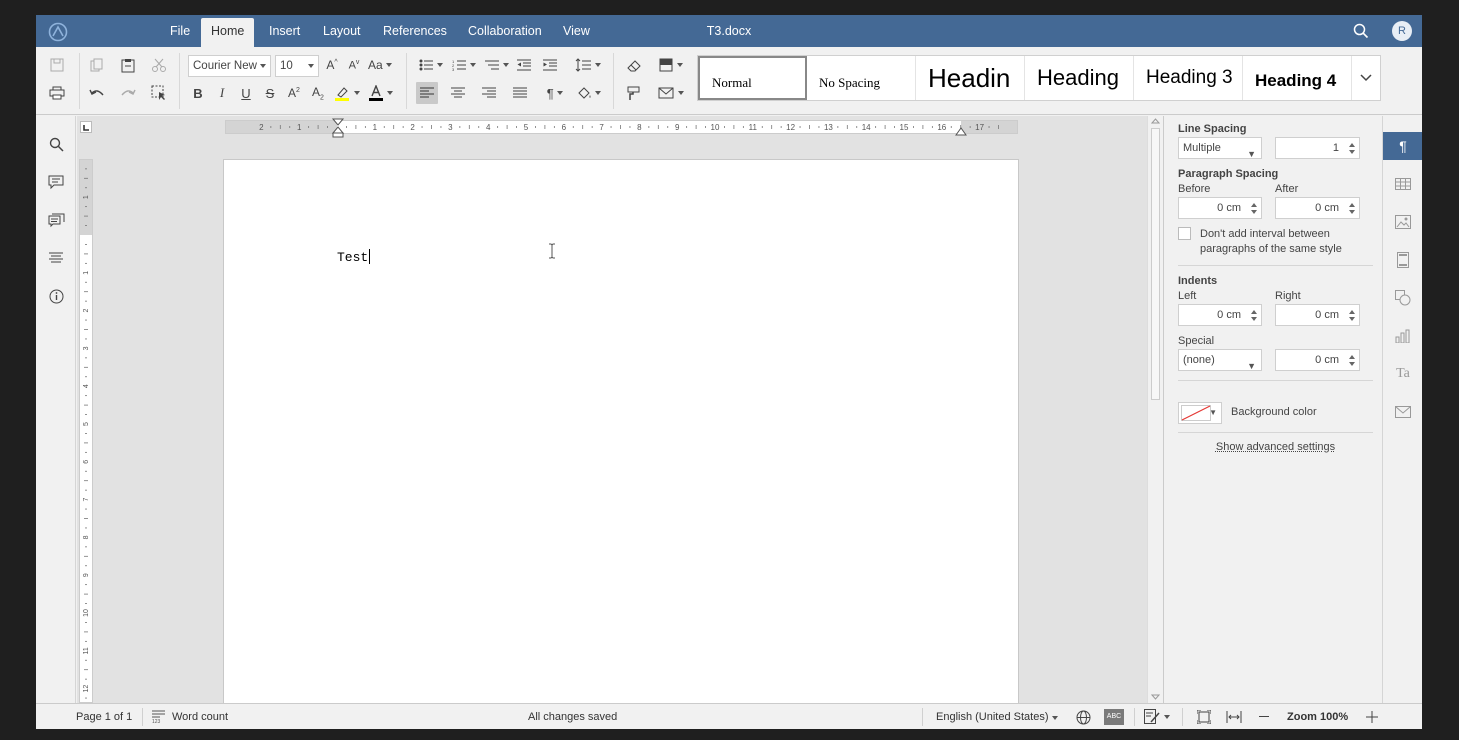  What do you see at coordinates (1402, 222) in the screenshot?
I see `image-settings-button` at bounding box center [1402, 222].